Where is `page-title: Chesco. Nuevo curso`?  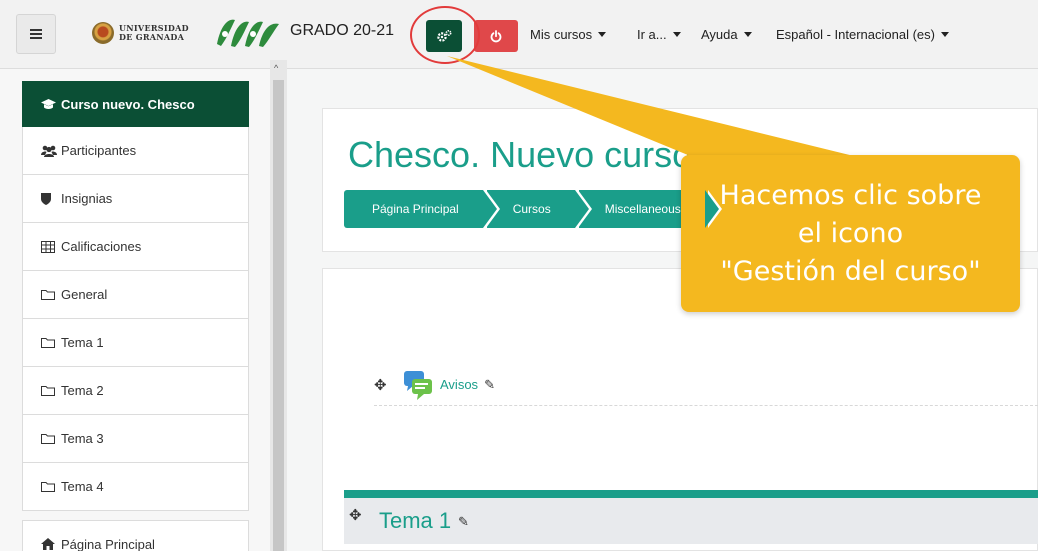
page-title: Chesco. Nuevo curso is located at coordinates (520, 154).